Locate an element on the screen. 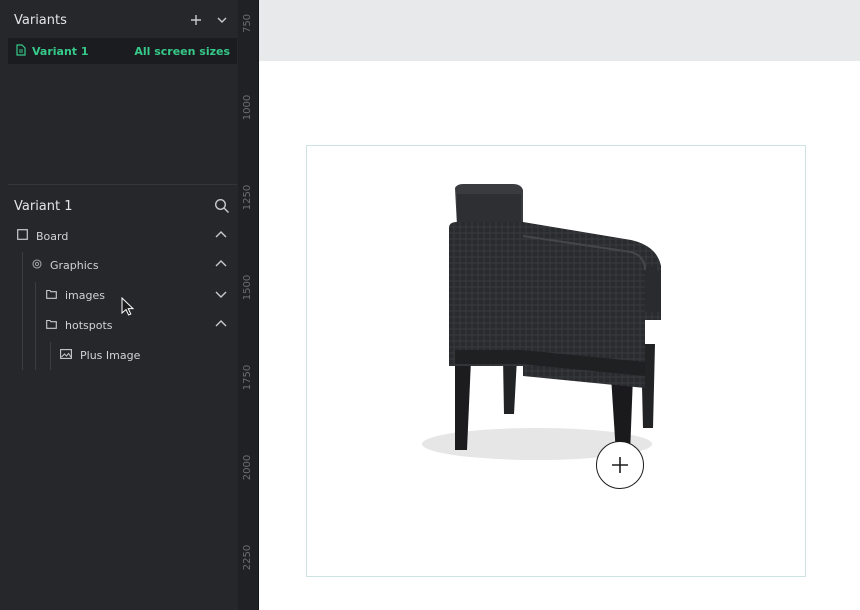  variant-label: Variant 1 is located at coordinates (60, 51).